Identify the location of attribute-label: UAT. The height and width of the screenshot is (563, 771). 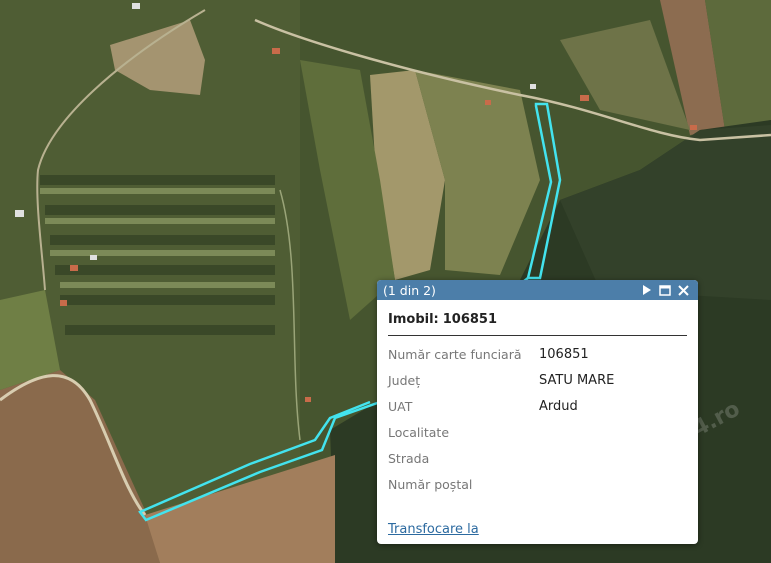
(400, 406).